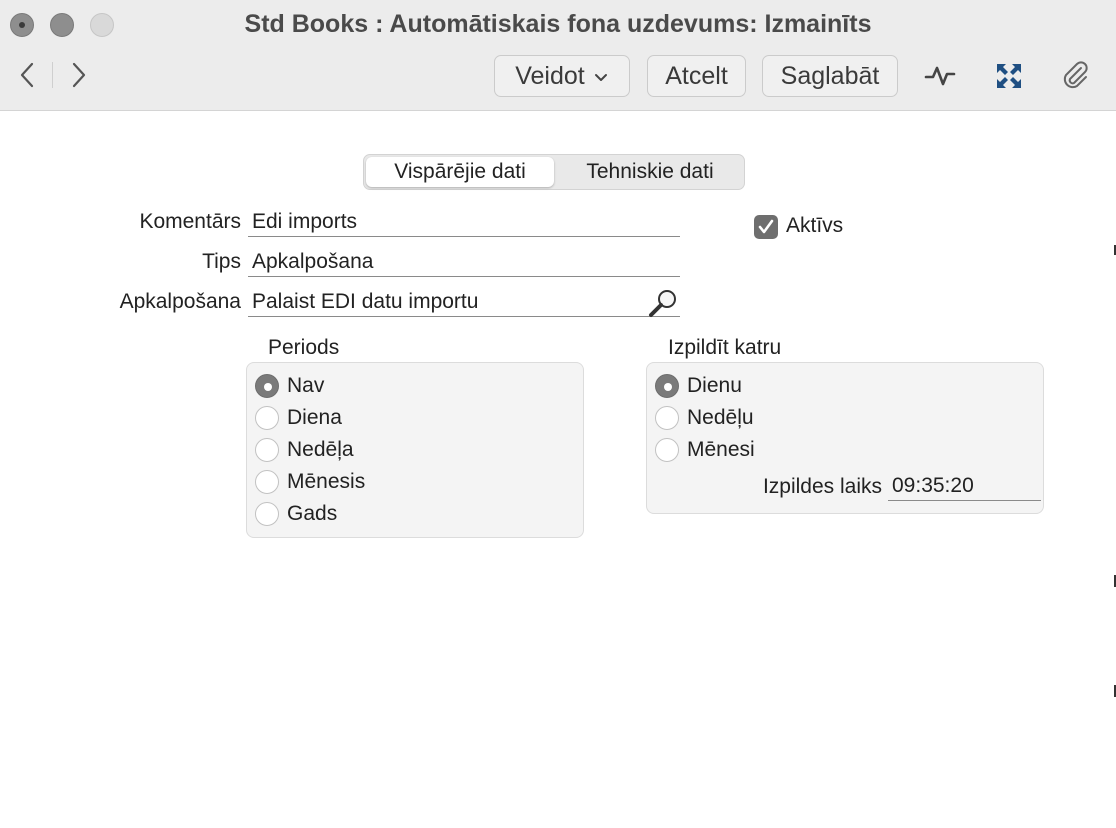  I want to click on period-option-week: Nedēļa, so click(304, 450).